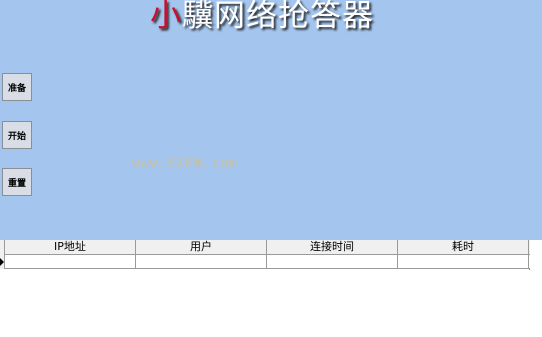 The height and width of the screenshot is (337, 542). Describe the element at coordinates (17, 182) in the screenshot. I see `reset-button: 重置` at that location.